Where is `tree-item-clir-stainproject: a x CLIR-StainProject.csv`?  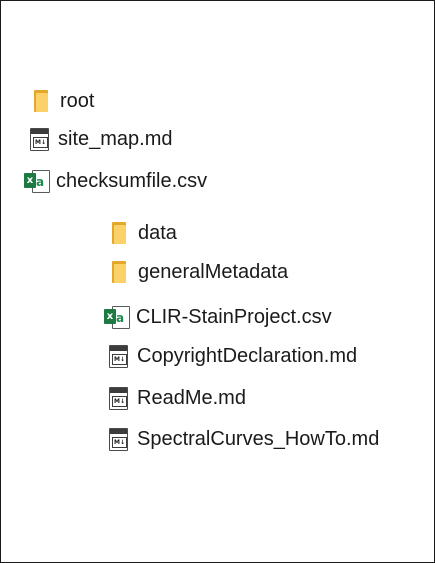 tree-item-clir-stainproject: a x CLIR-StainProject.csv is located at coordinates (218, 317).